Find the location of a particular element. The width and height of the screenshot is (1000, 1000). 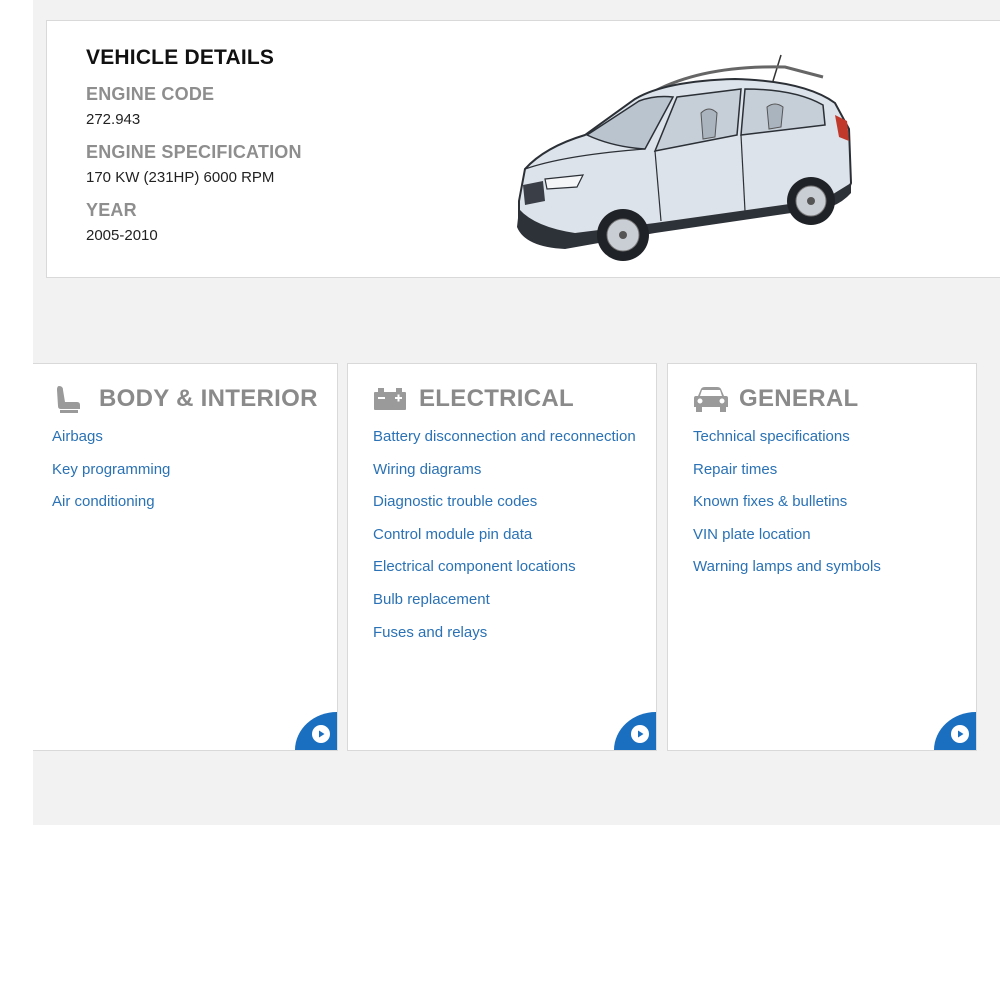

link-control-module-pin-data: Control module pin data is located at coordinates (504, 542).